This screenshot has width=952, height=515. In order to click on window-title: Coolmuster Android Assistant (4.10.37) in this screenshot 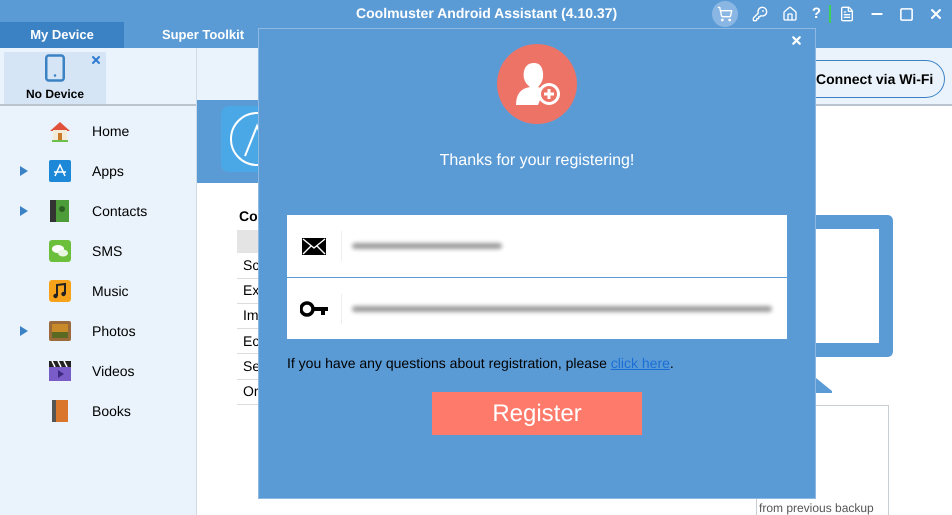, I will do `click(487, 13)`.